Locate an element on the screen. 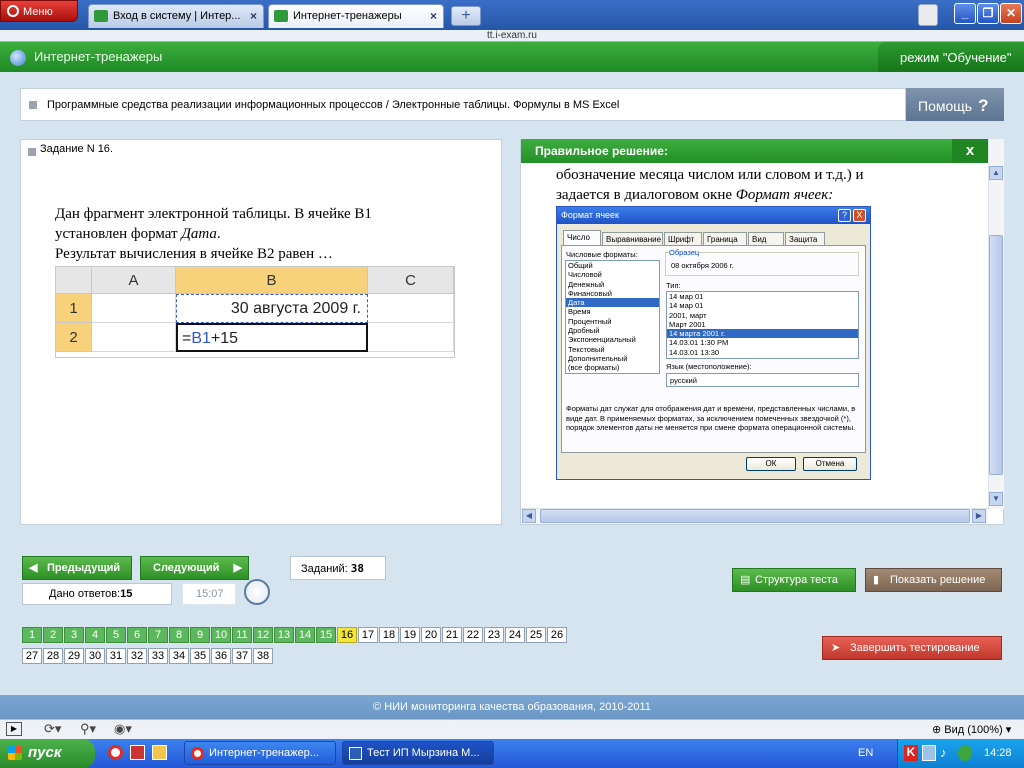  format-item: Дополнительный is located at coordinates (598, 358).